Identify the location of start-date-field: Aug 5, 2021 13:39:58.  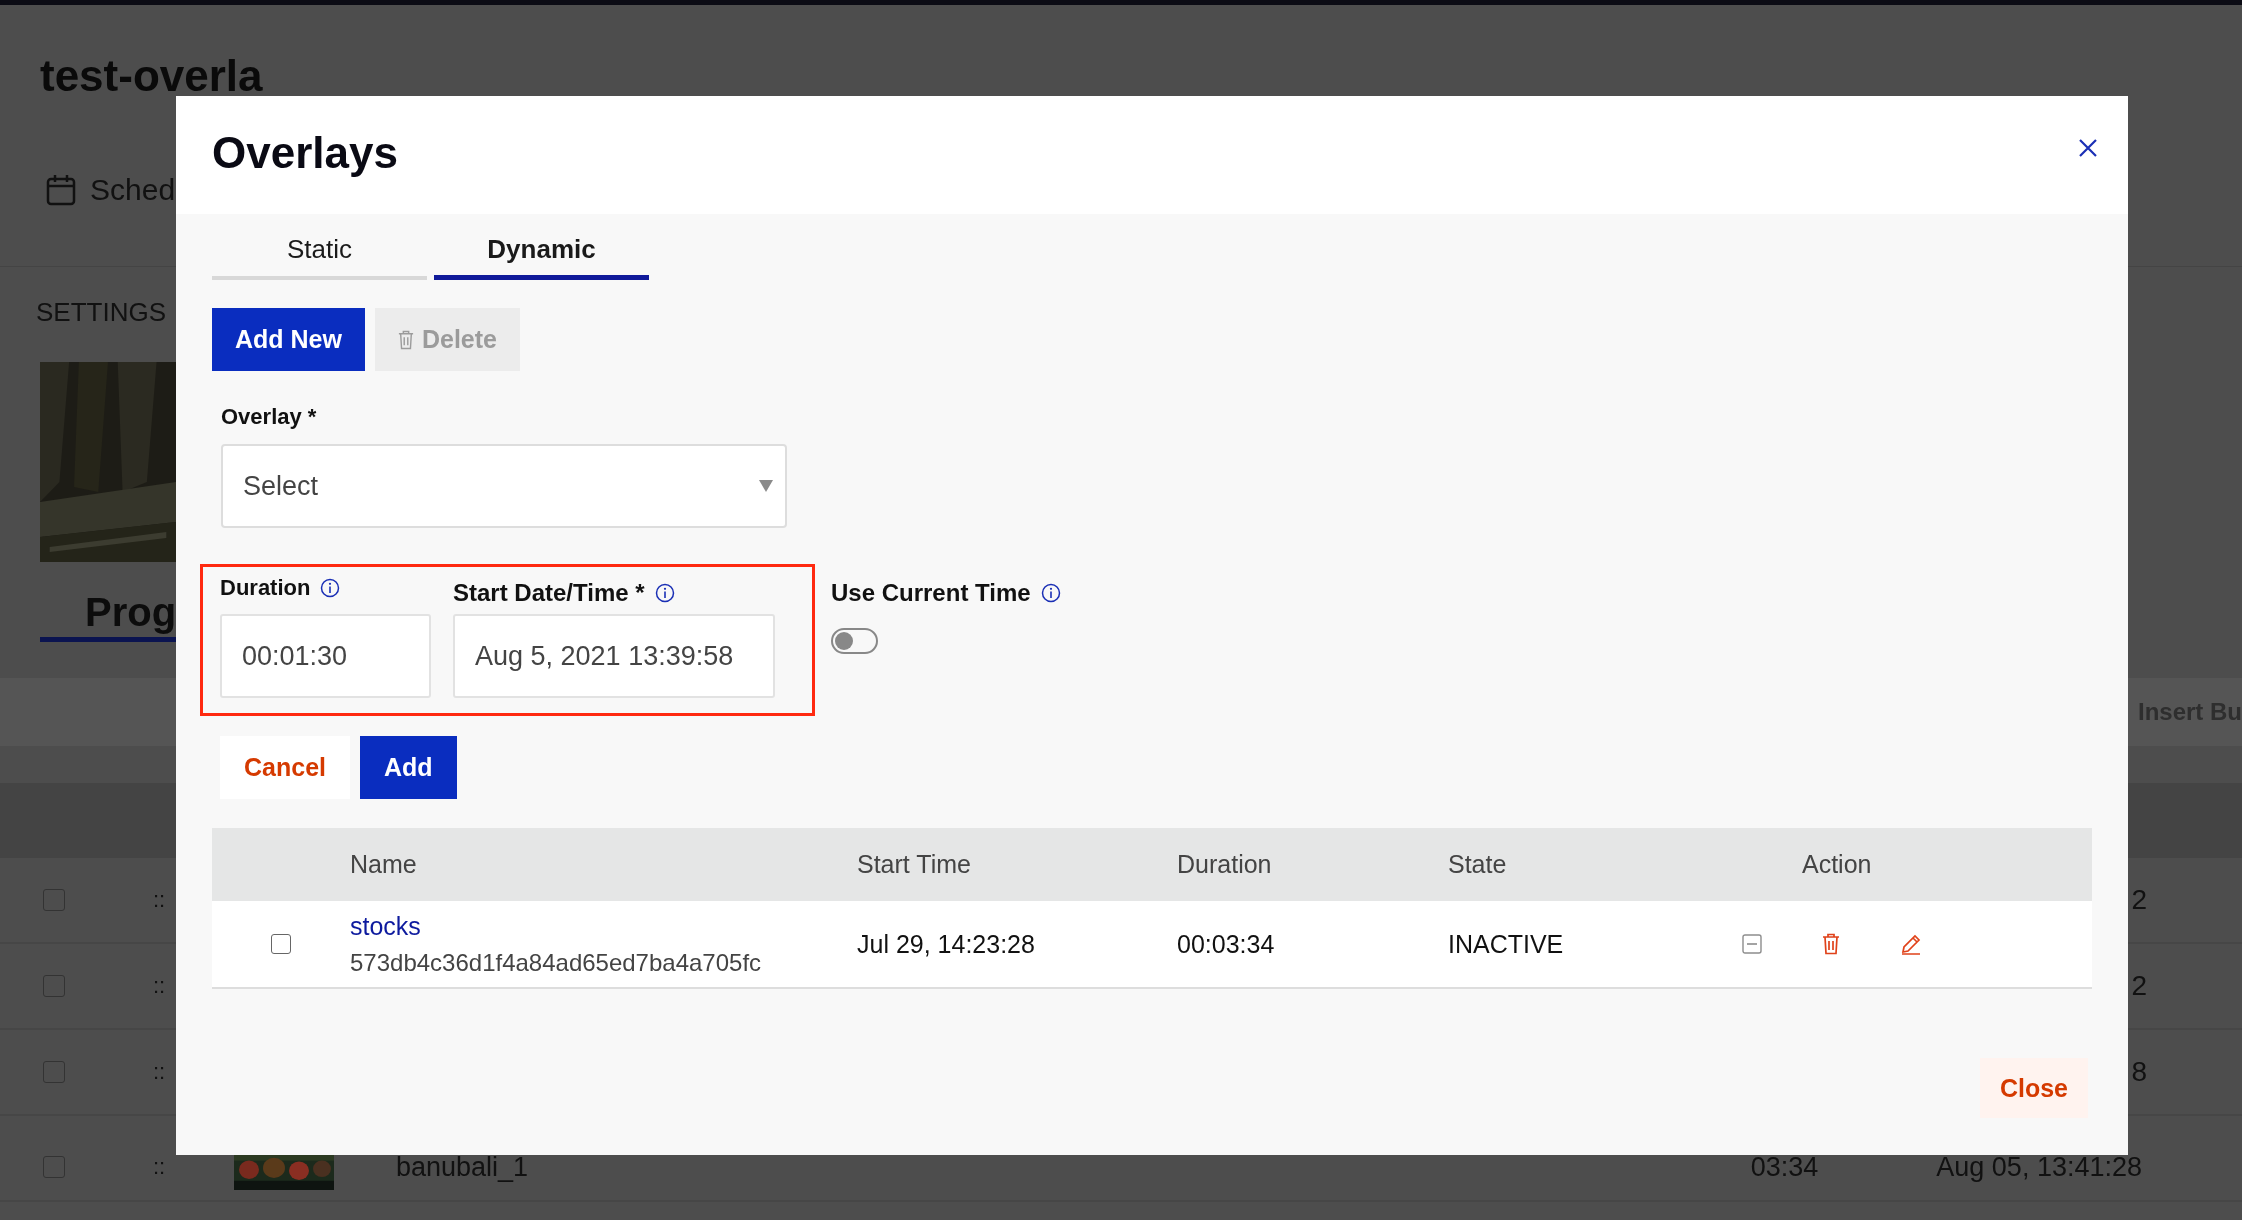
(614, 656).